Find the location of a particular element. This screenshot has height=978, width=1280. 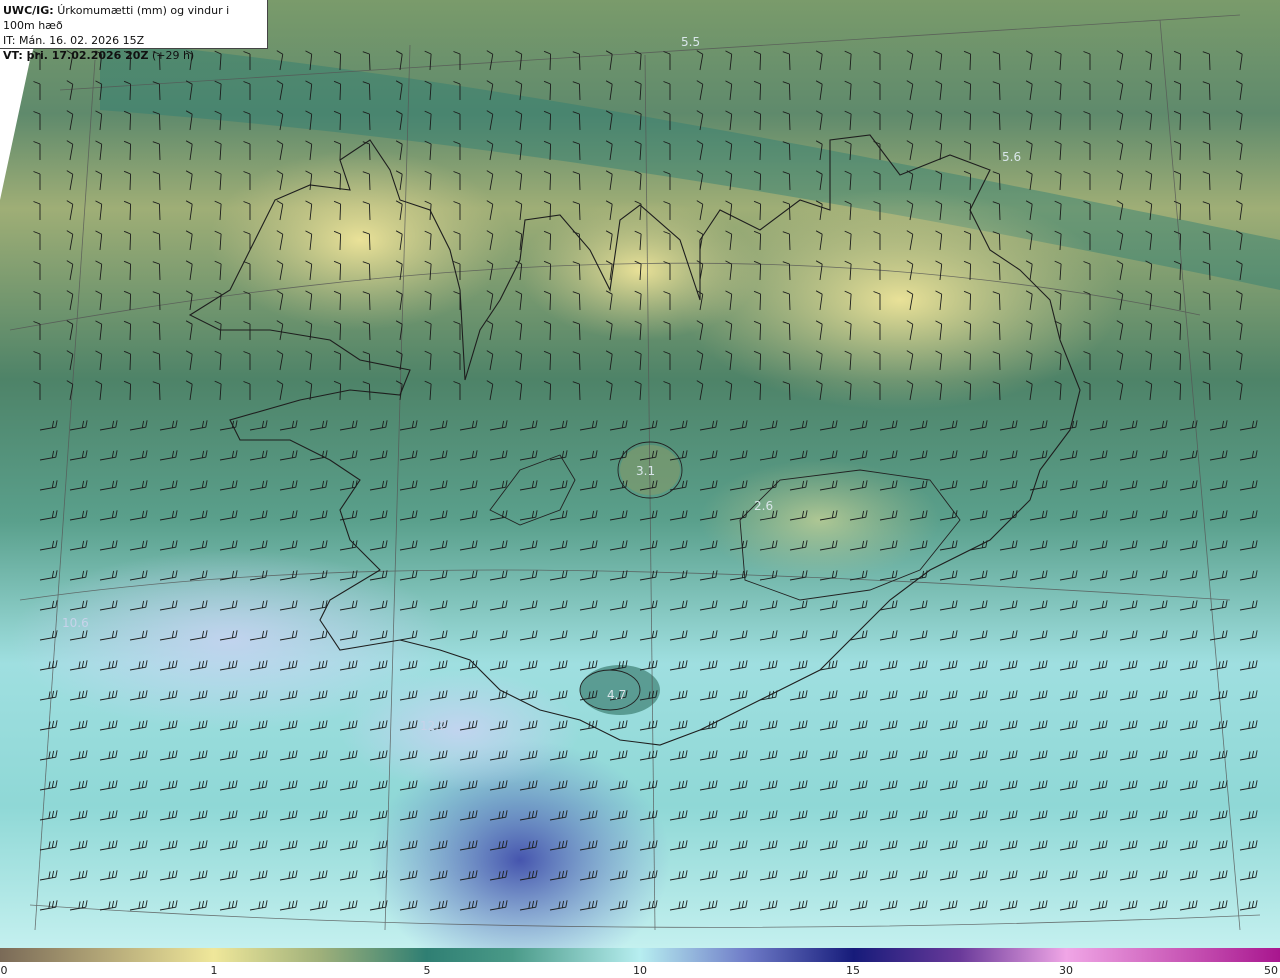

map-label: 10.6 is located at coordinates (75, 623).